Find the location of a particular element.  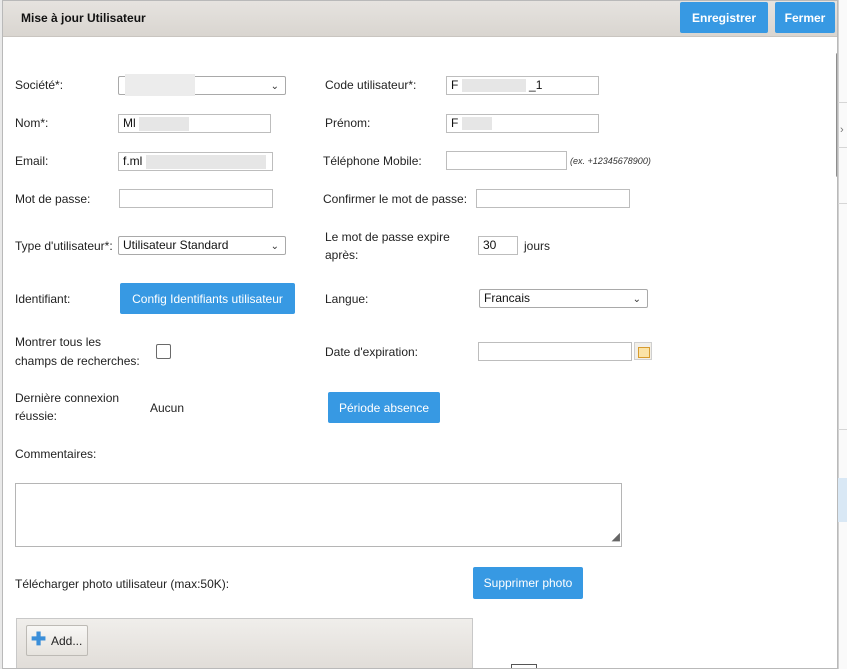

language-select: Francais ⌄ is located at coordinates (563, 298).